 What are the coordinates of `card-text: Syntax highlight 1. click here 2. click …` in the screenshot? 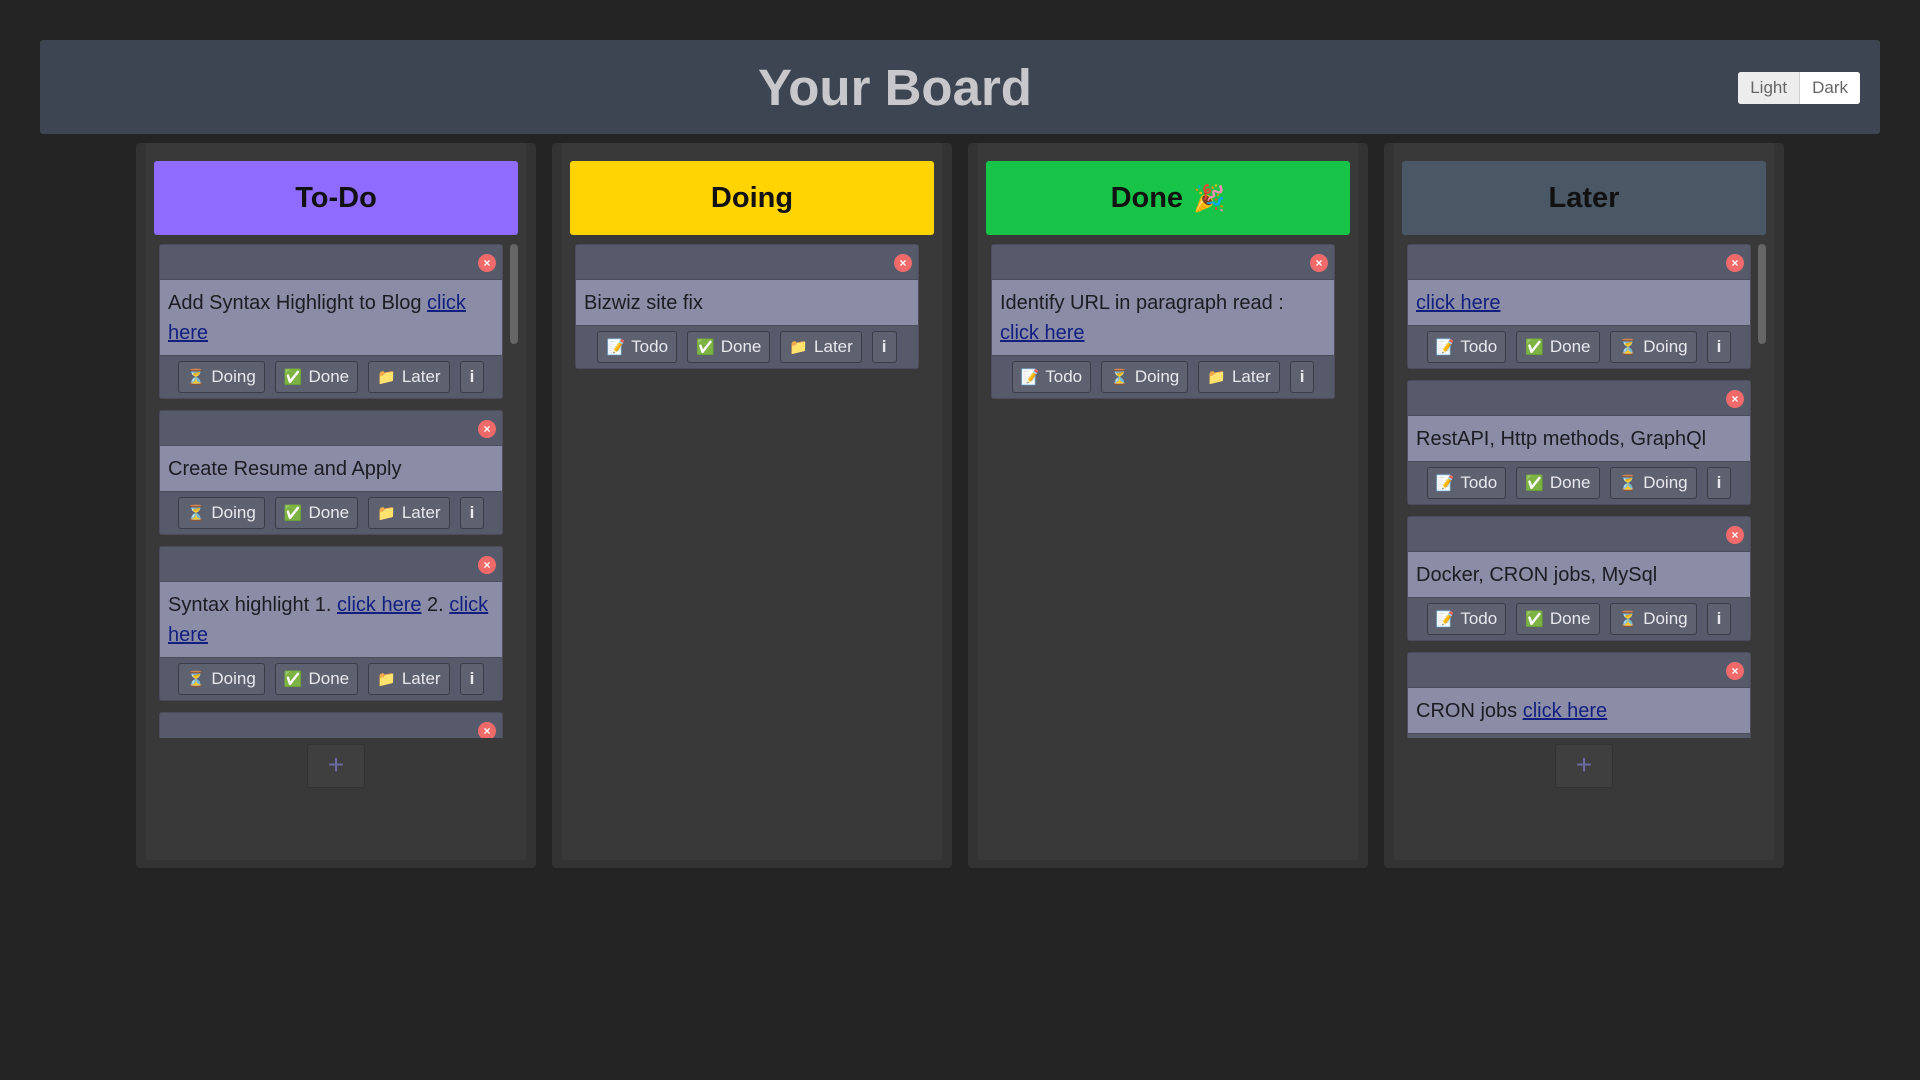 It's located at (328, 620).